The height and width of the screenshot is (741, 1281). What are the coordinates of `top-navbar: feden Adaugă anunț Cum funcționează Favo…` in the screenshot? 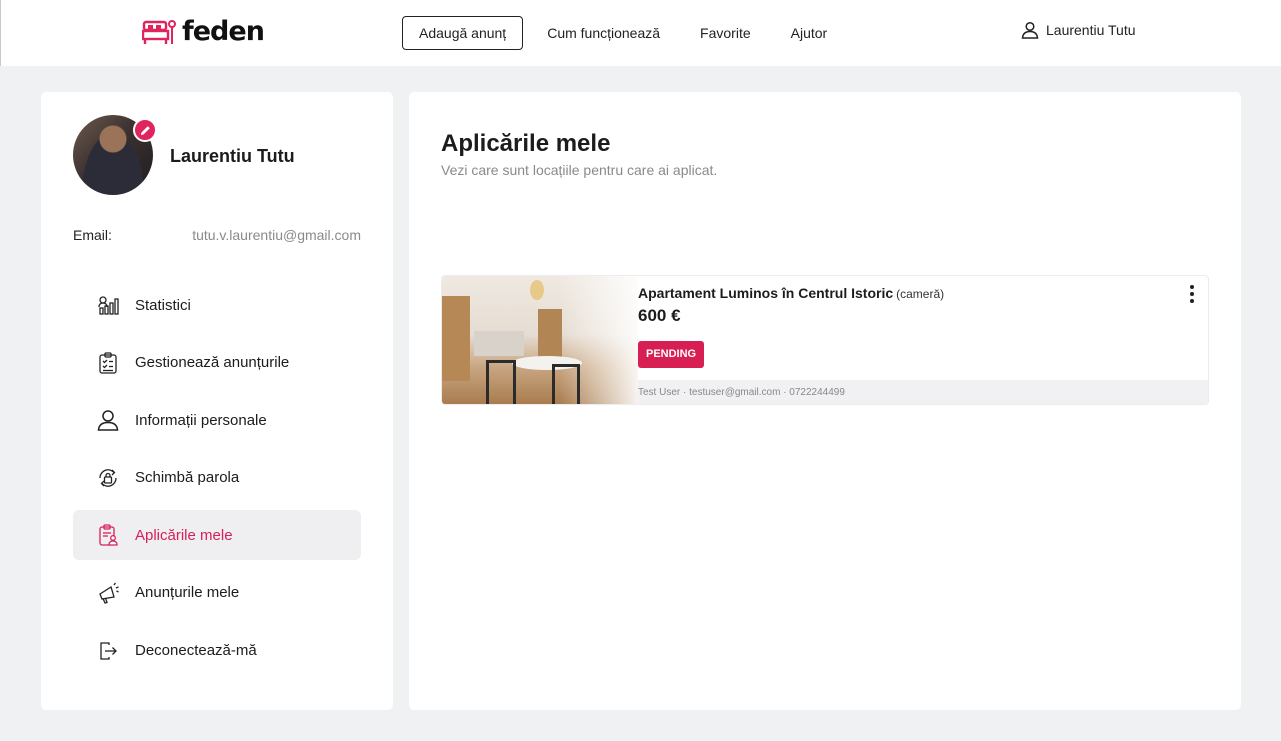 It's located at (640, 33).